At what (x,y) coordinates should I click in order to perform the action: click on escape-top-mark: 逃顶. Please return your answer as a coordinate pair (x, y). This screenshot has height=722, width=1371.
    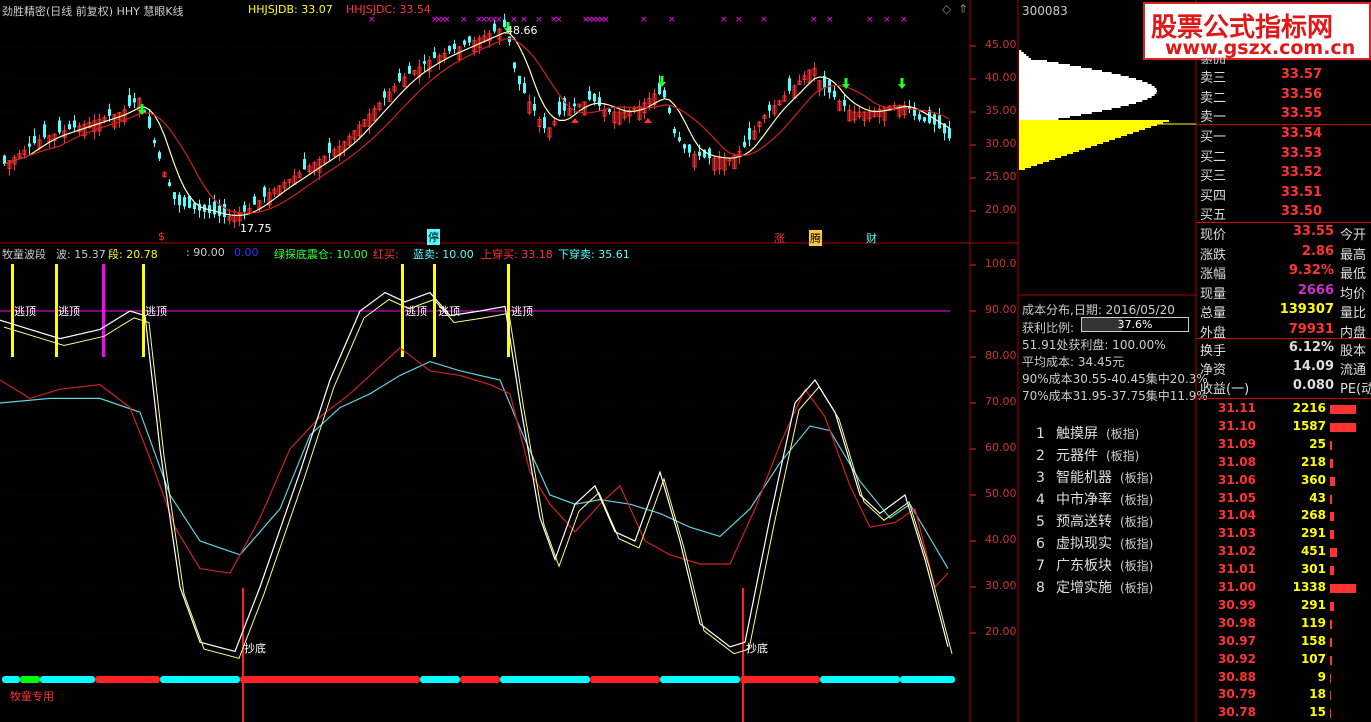
    Looking at the image, I should click on (449, 311).